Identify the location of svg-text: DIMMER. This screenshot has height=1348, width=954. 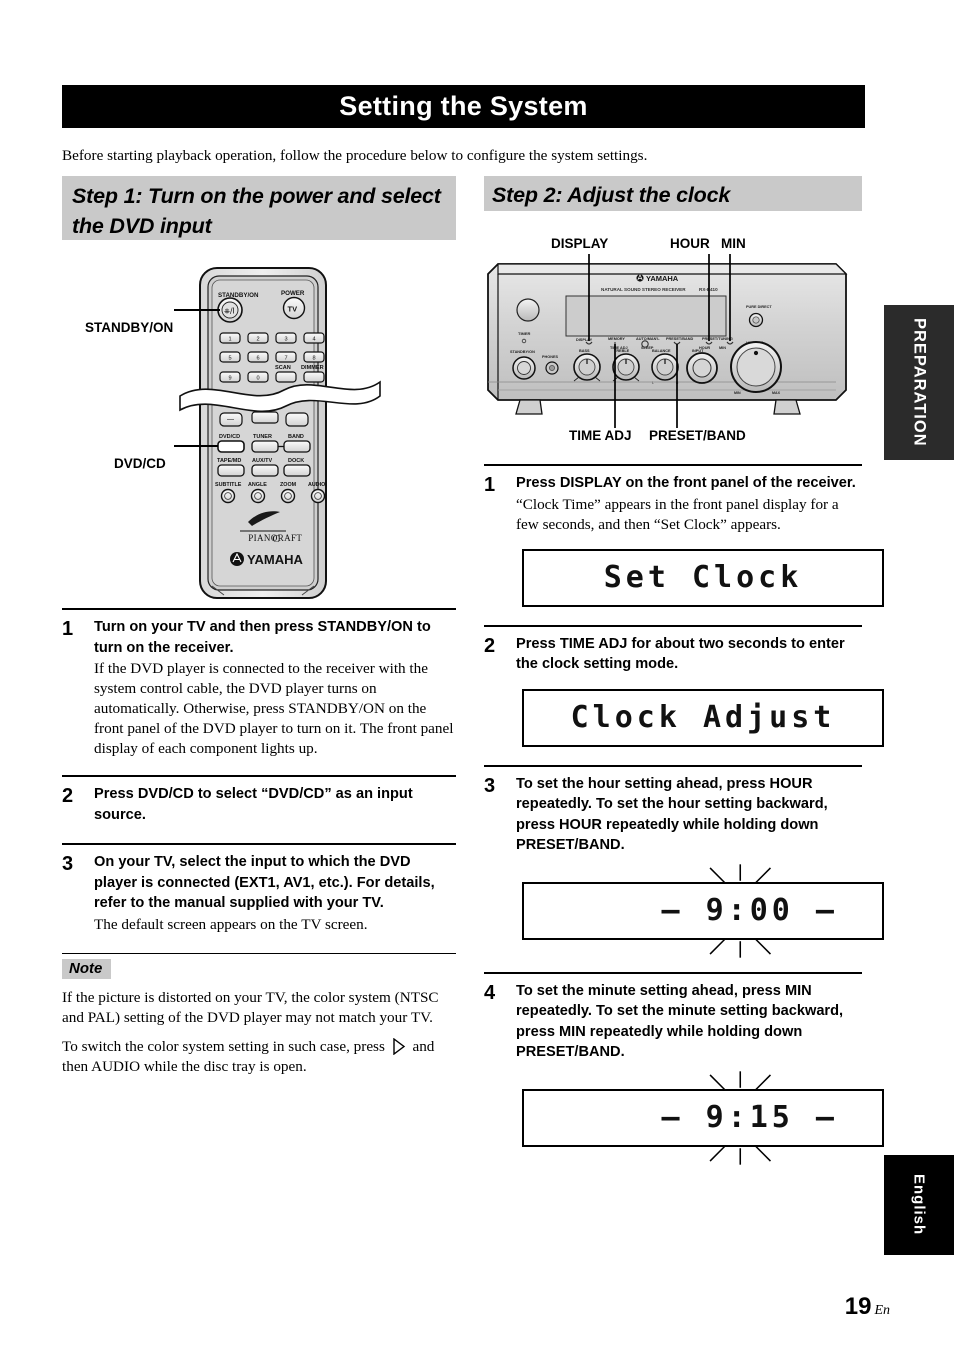
(312, 368).